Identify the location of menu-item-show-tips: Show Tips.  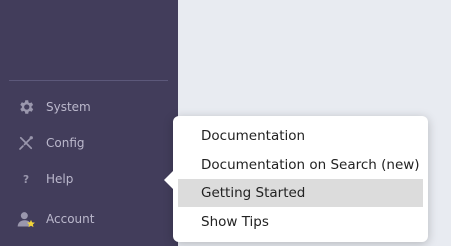
(300, 222).